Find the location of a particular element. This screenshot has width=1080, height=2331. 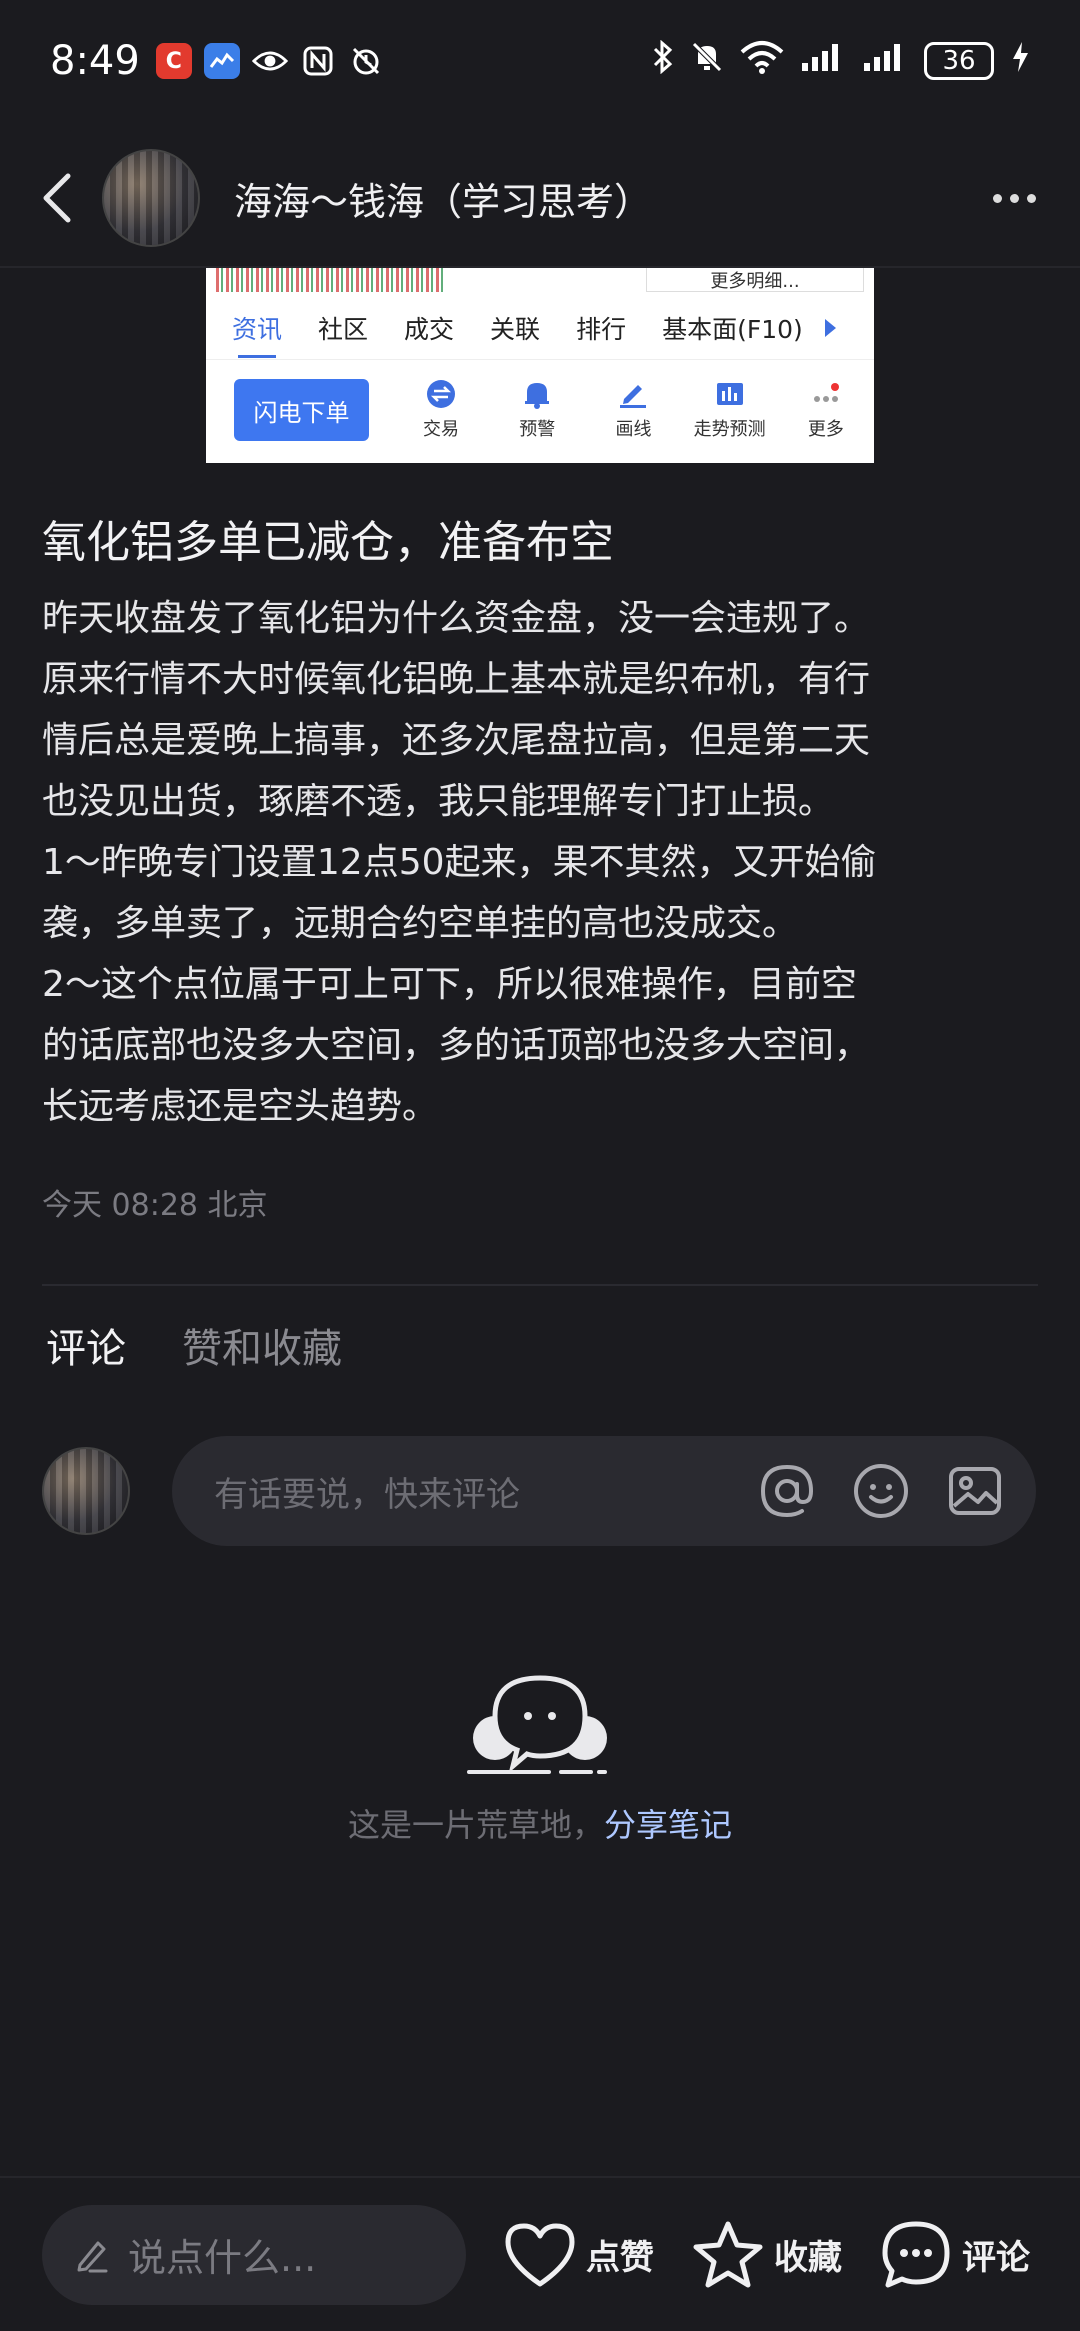

post-line: 也没见出货，琢磨不透，我只能理解专门打止损。 is located at coordinates (438, 801).